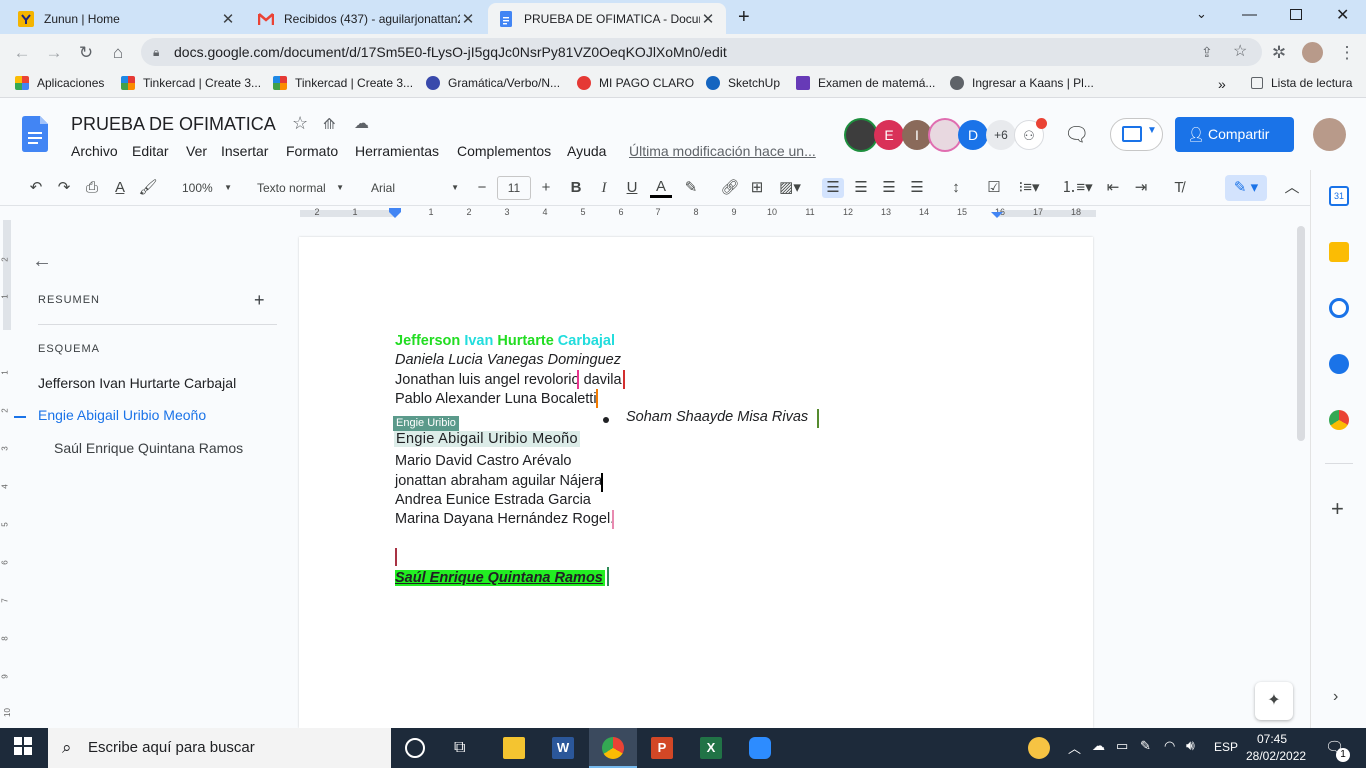  I want to click on excel-icon: X, so click(711, 748).